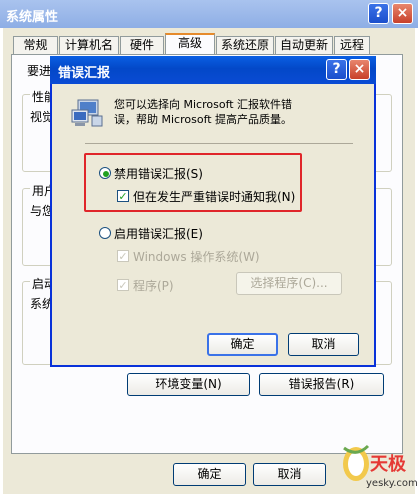  Describe the element at coordinates (158, 173) in the screenshot. I see `disable-reporting-label: 禁用错误汇报(S)` at that location.